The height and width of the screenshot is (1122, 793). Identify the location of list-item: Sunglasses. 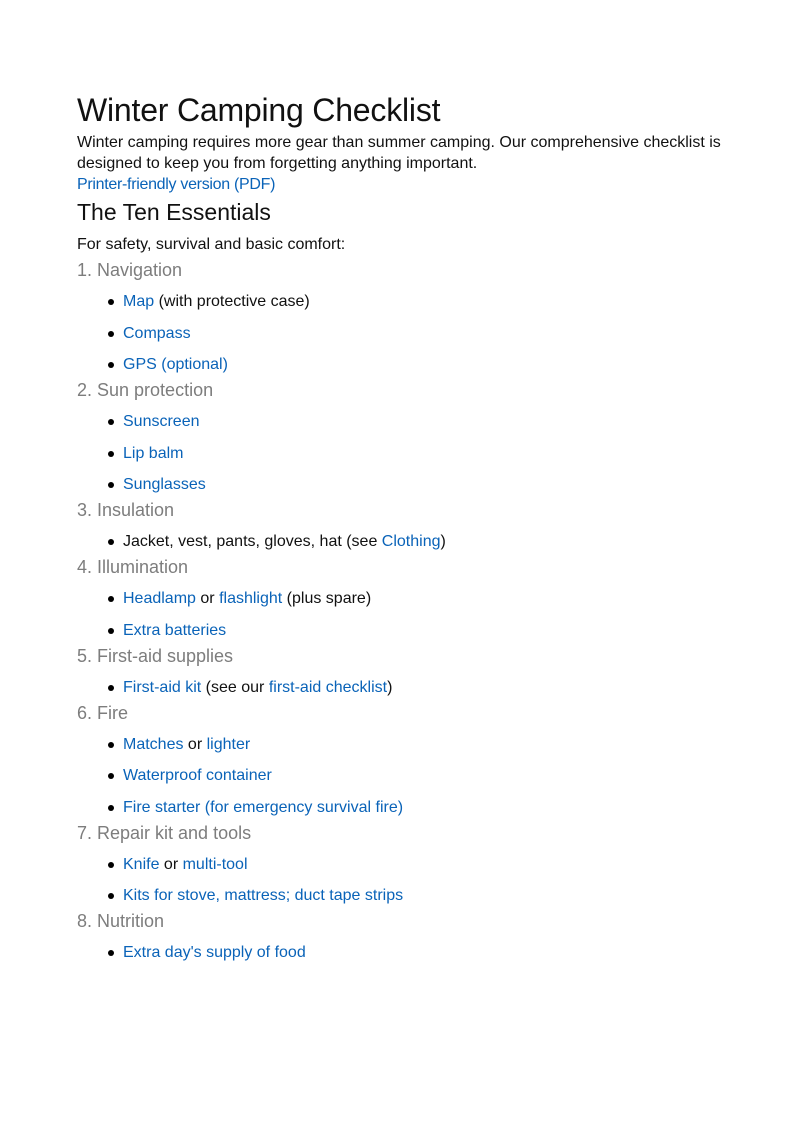
(417, 485).